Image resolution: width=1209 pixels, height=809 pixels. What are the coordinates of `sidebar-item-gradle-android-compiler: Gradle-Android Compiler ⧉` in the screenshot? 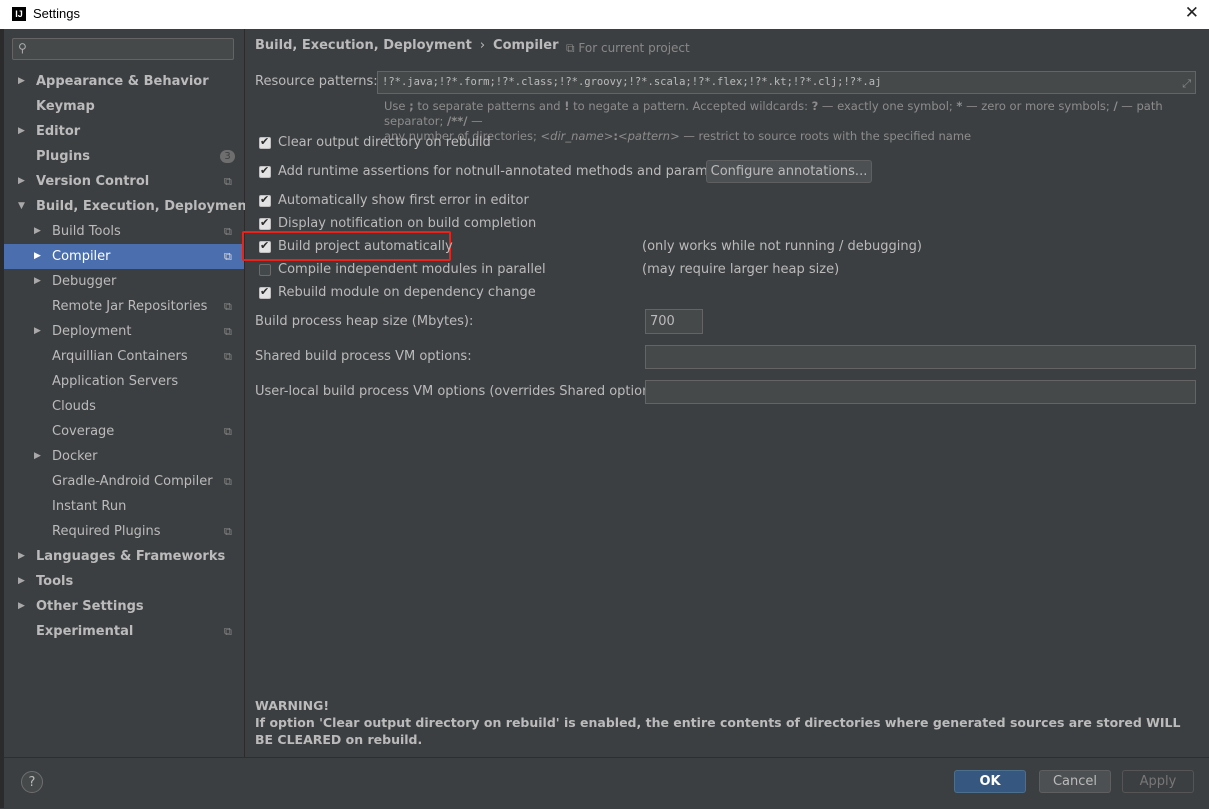 It's located at (124, 481).